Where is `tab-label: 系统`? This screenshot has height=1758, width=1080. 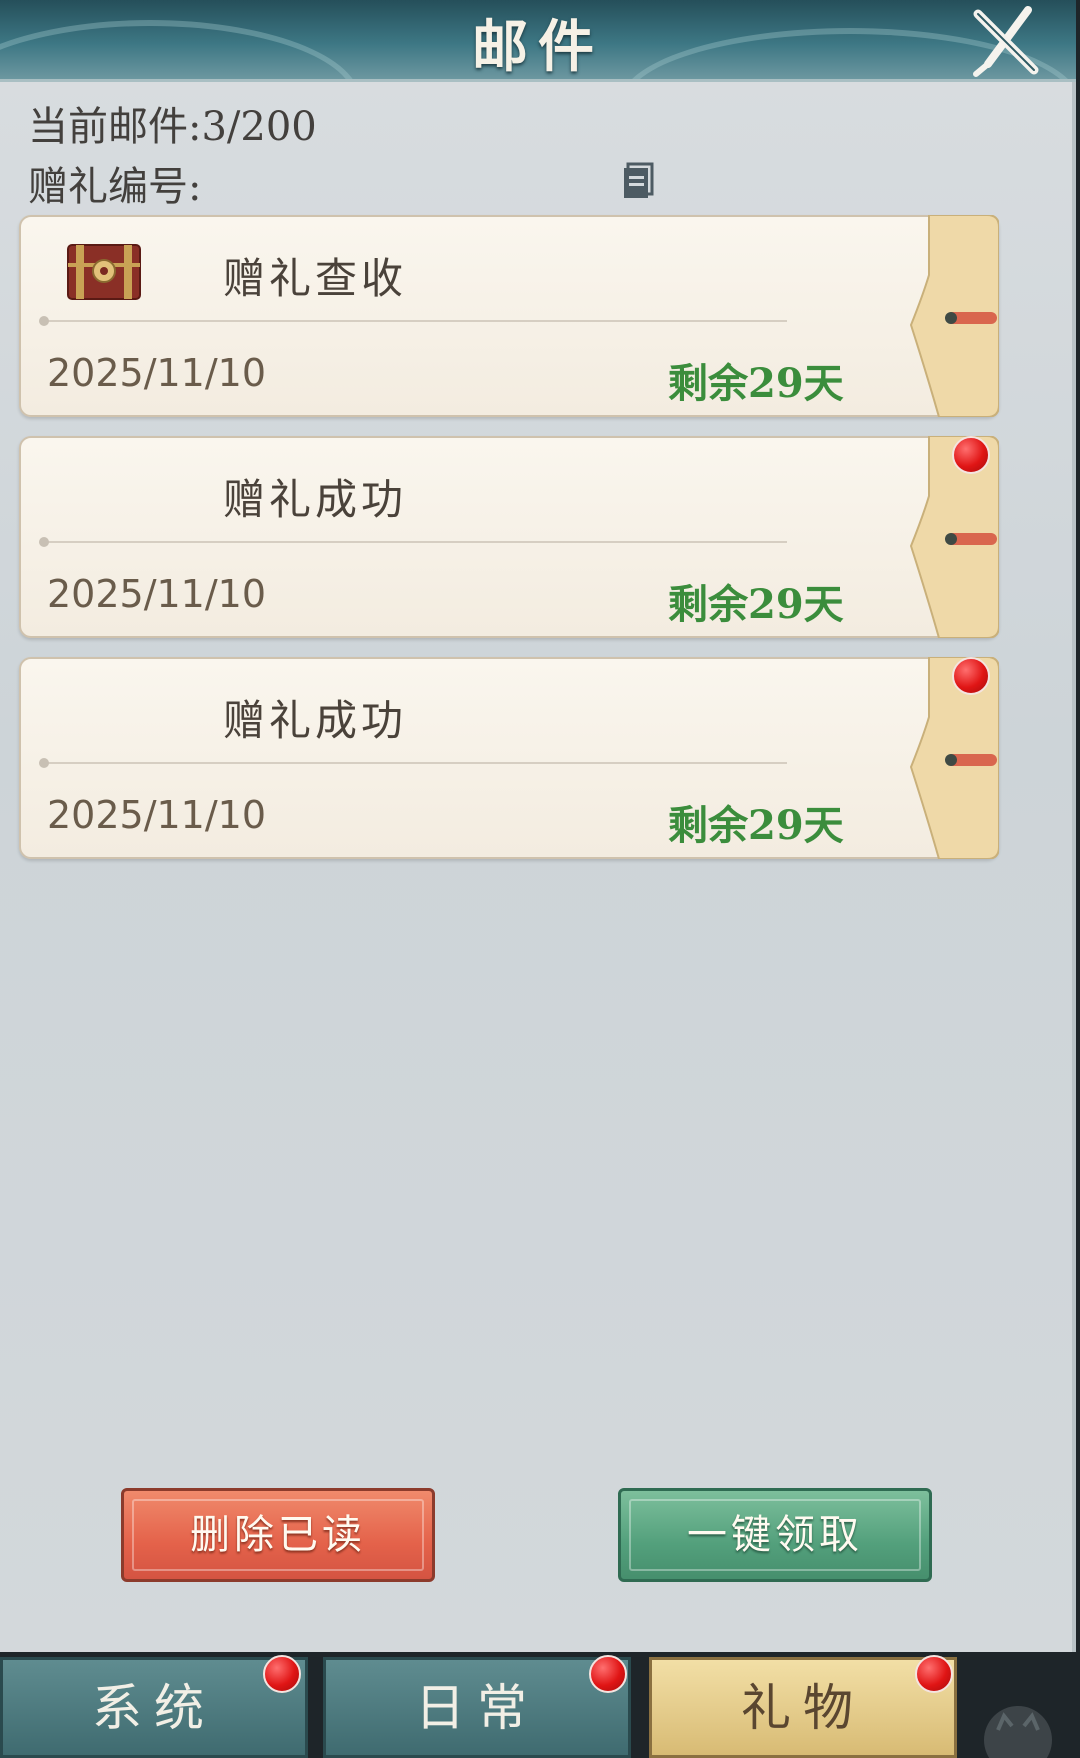
tab-label: 系统 is located at coordinates (154, 1708).